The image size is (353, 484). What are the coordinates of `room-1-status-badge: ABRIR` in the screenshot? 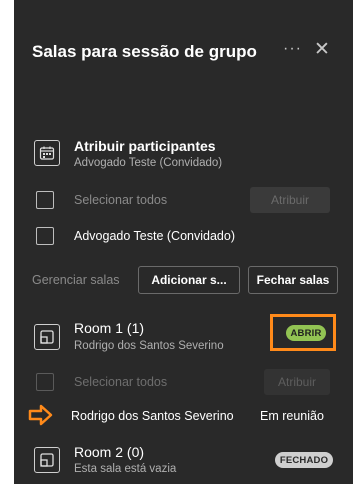 It's located at (306, 333).